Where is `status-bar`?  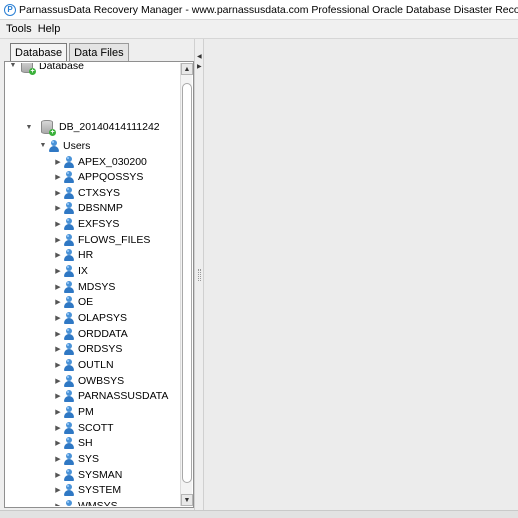 status-bar is located at coordinates (259, 514).